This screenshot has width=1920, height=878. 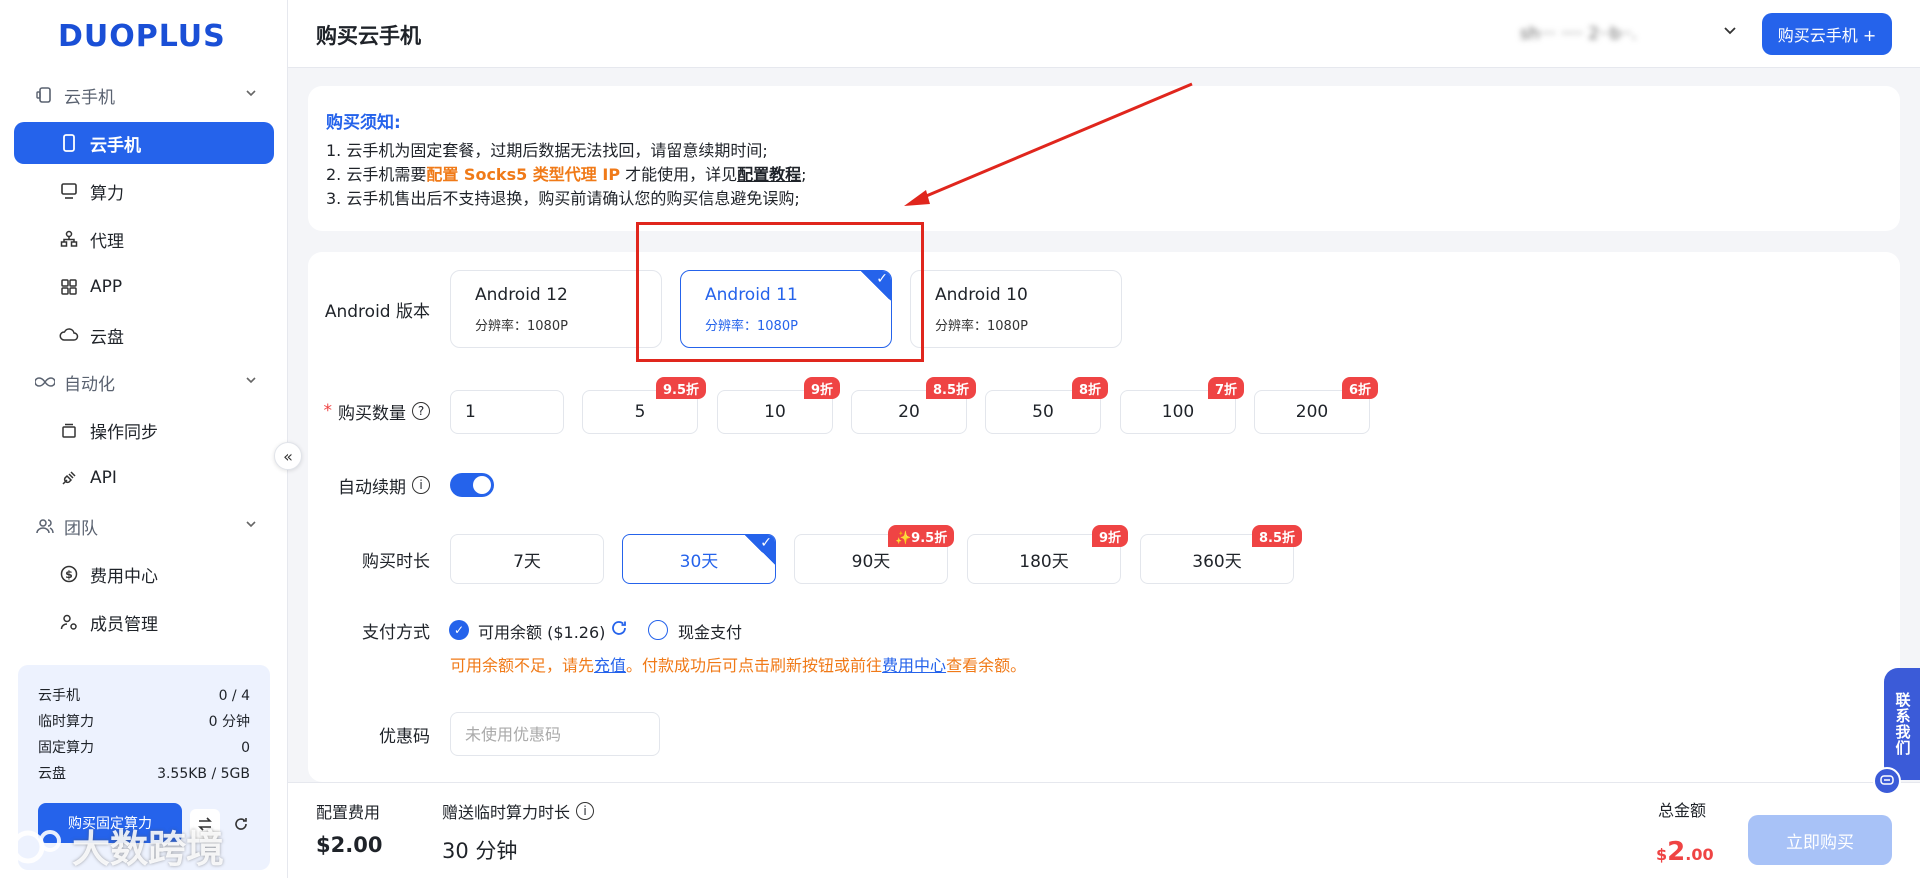 I want to click on notice-line-2: 2. 云手机需要配置 Socks5 类型代理 IP 才能使用，详见配置教程;, so click(x=1104, y=175).